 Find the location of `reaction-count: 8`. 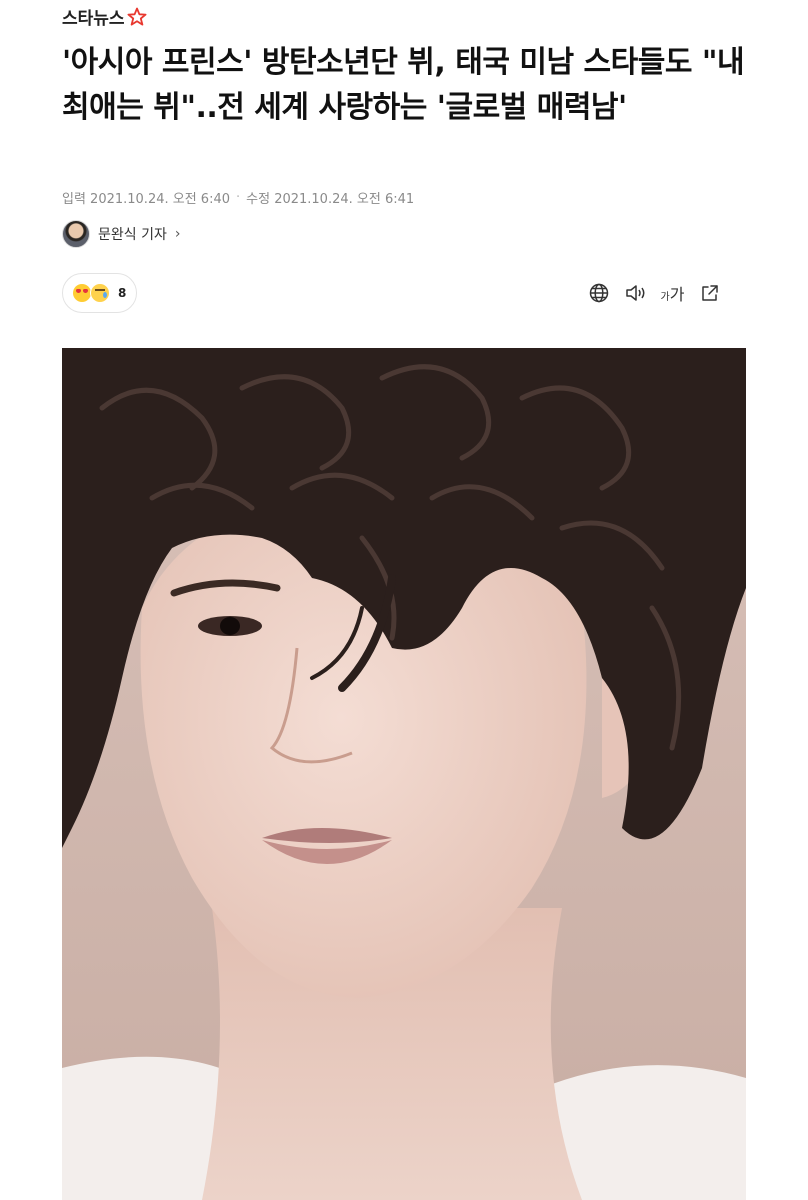

reaction-count: 8 is located at coordinates (122, 293).